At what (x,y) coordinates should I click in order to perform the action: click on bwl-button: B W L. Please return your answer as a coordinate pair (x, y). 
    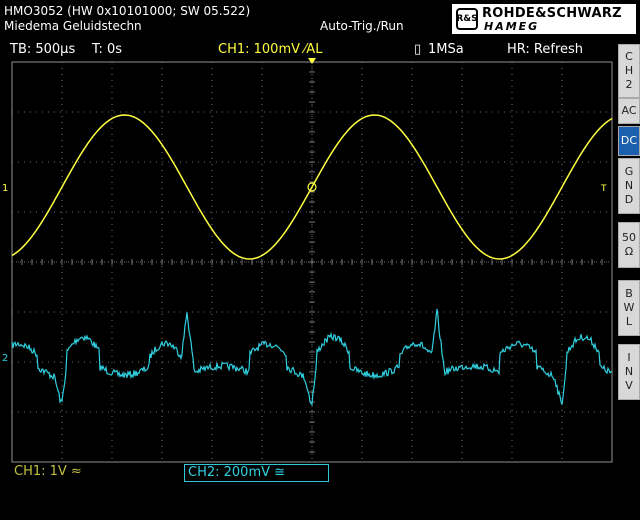
    Looking at the image, I should click on (629, 308).